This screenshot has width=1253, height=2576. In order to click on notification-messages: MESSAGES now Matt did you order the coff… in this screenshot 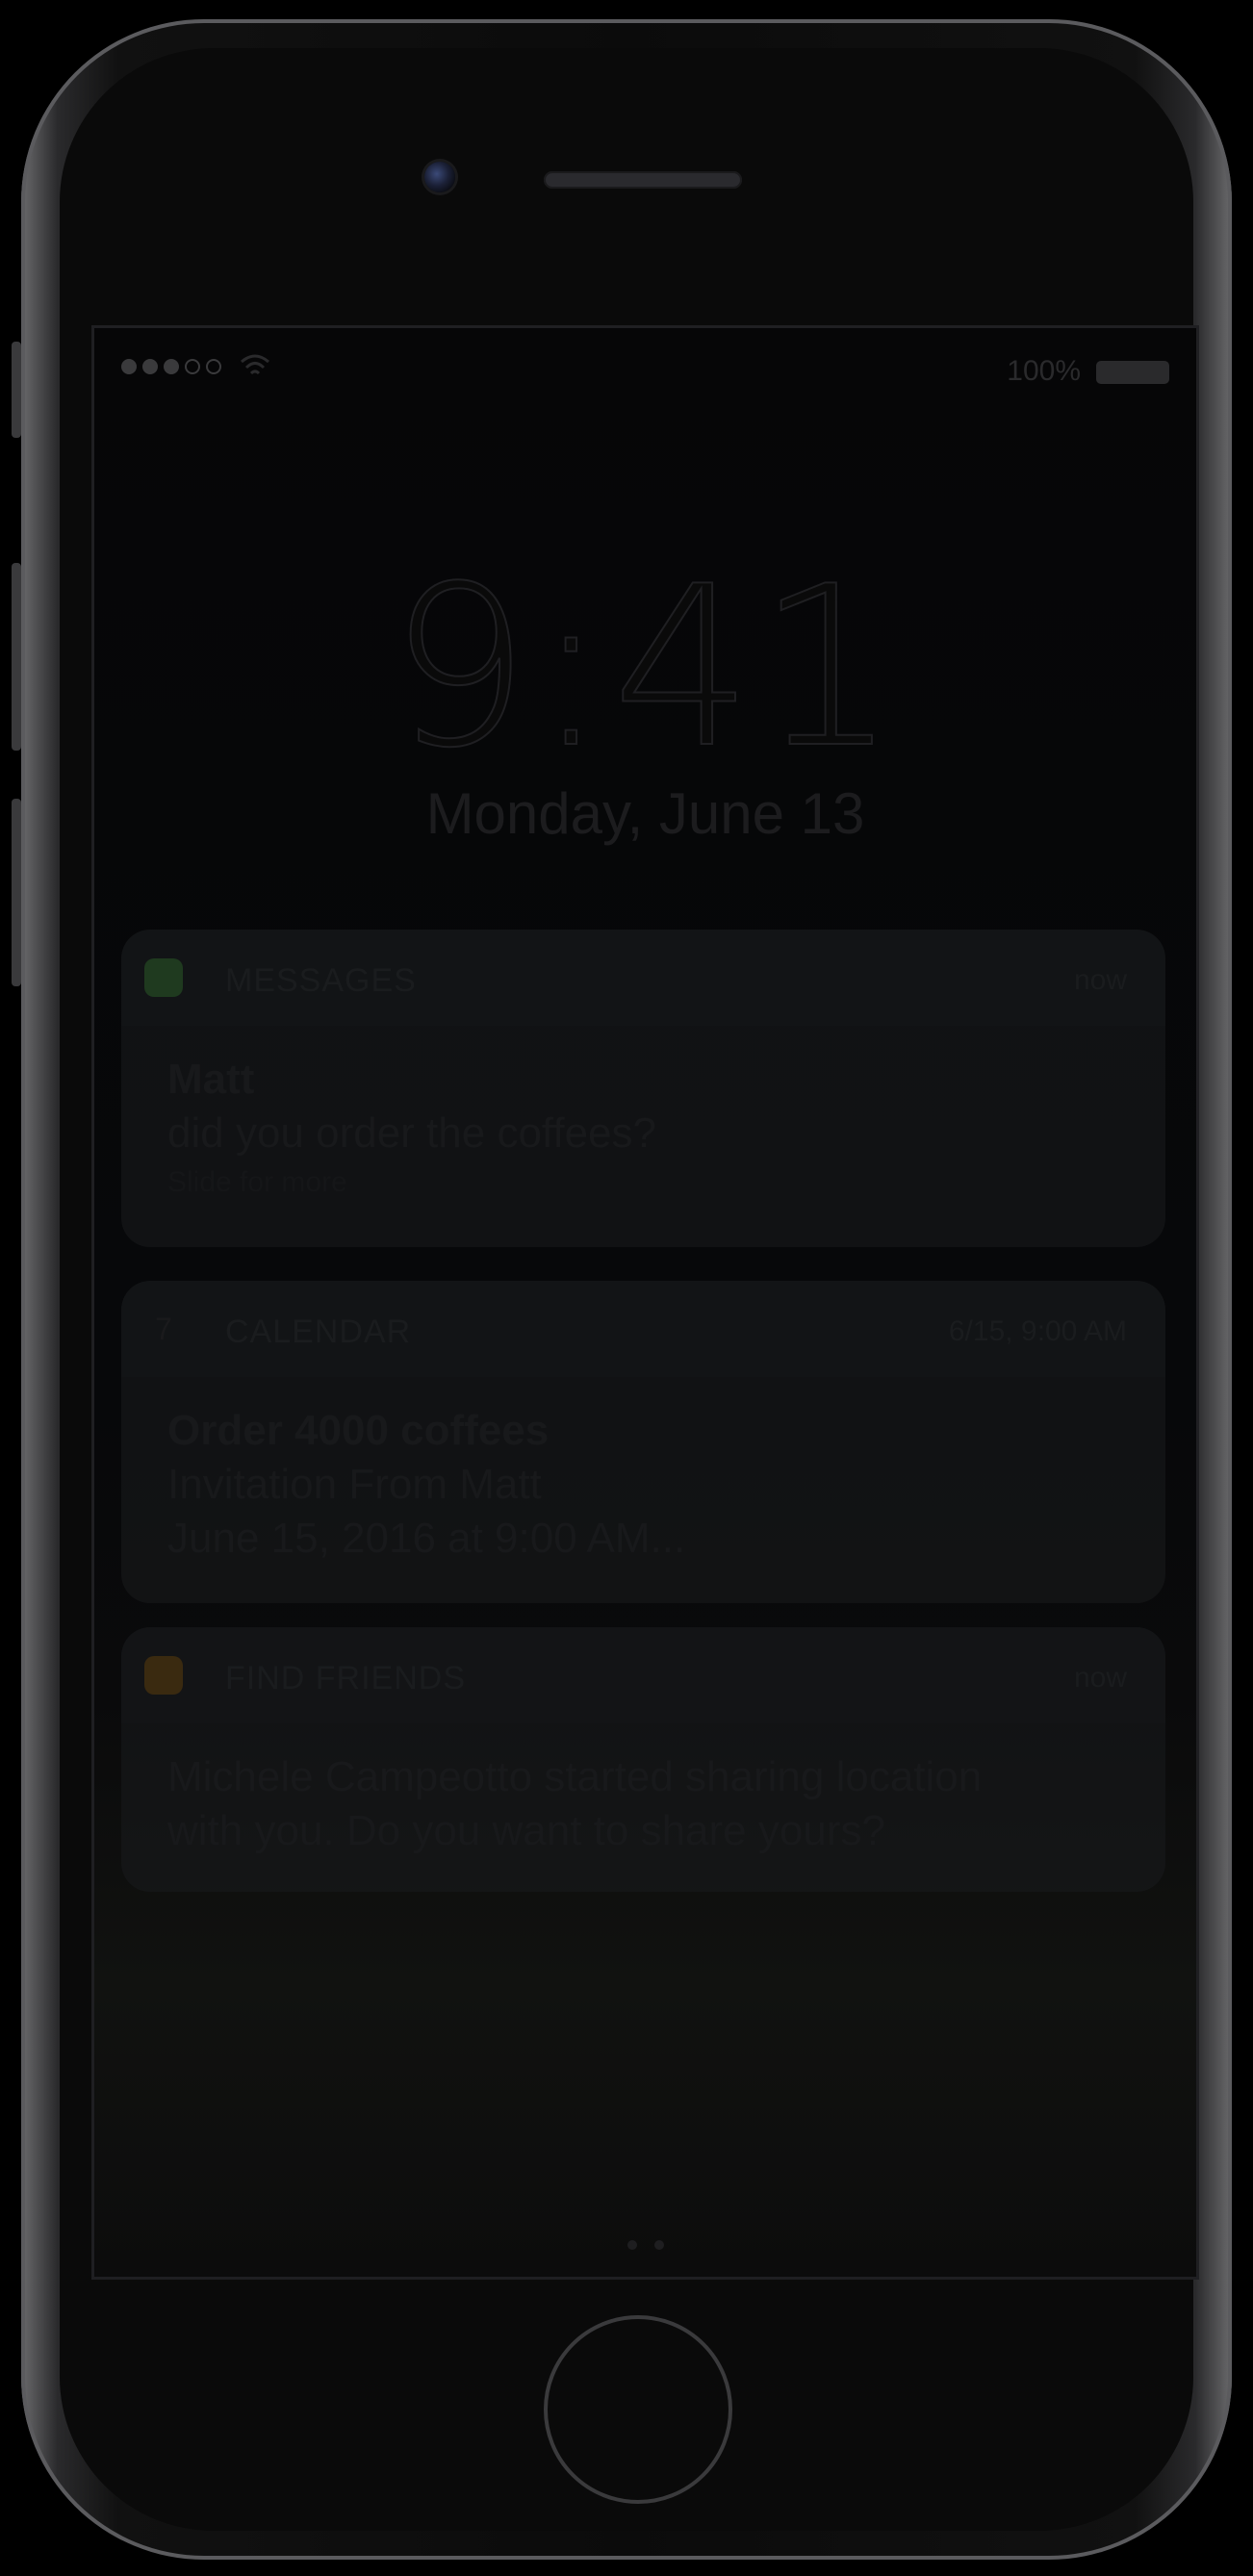, I will do `click(643, 1088)`.